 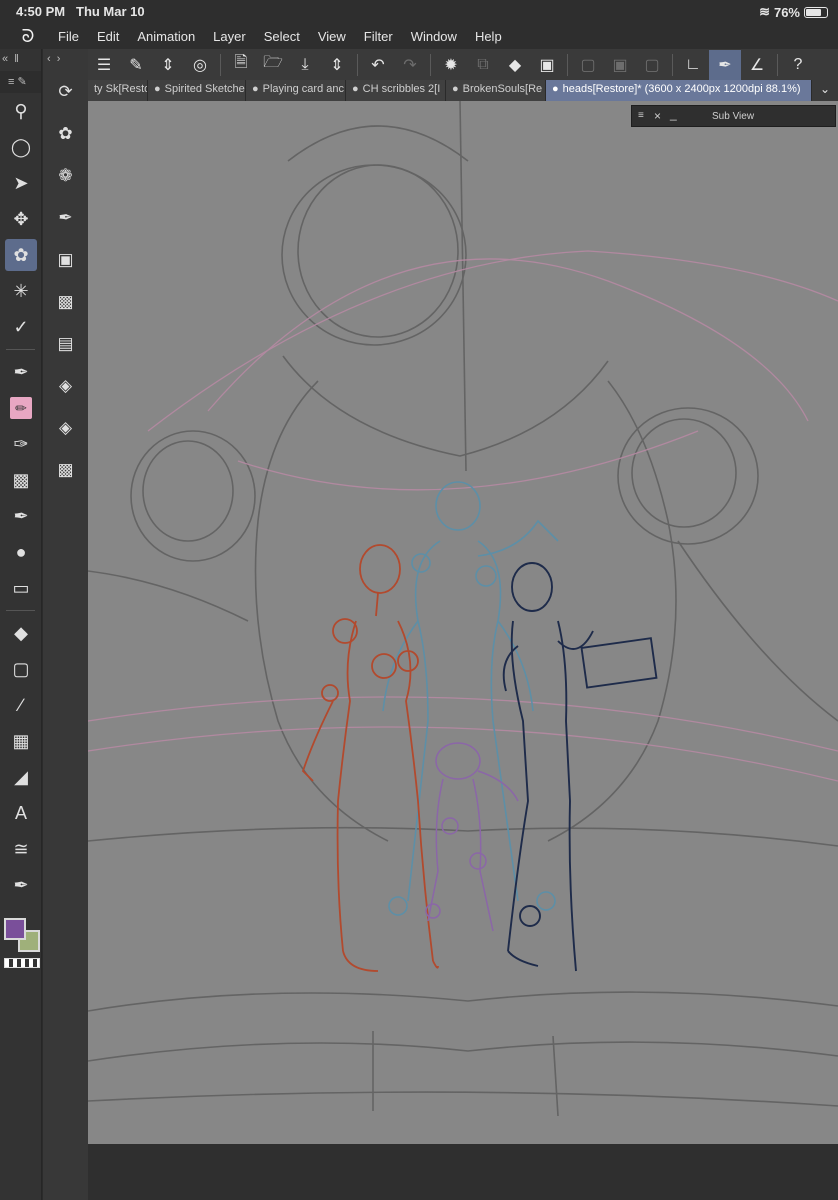 I want to click on menu-filter: Filter, so click(x=383, y=36).